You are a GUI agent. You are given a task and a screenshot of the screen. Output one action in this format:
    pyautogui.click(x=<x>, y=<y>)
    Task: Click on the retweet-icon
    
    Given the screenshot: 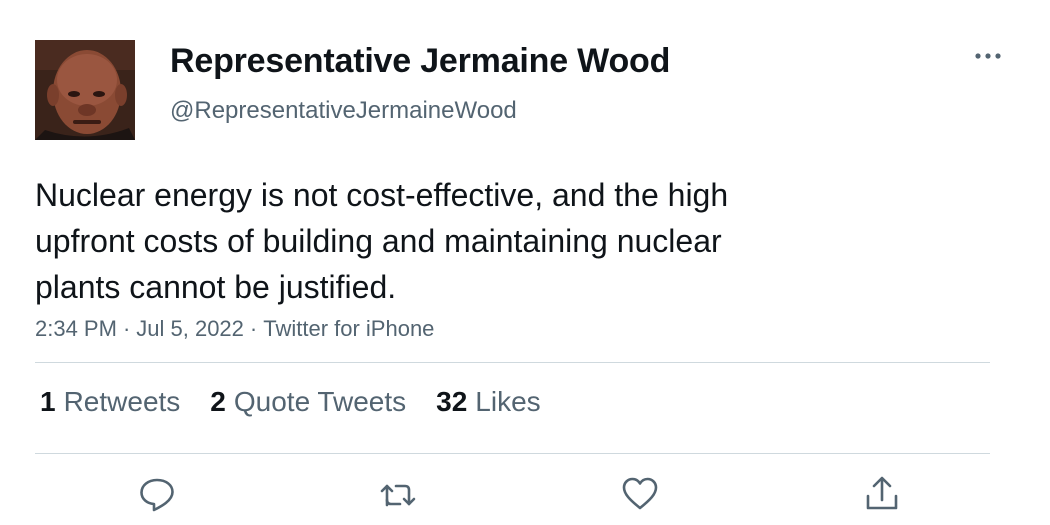 What is the action you would take?
    pyautogui.click(x=398, y=495)
    